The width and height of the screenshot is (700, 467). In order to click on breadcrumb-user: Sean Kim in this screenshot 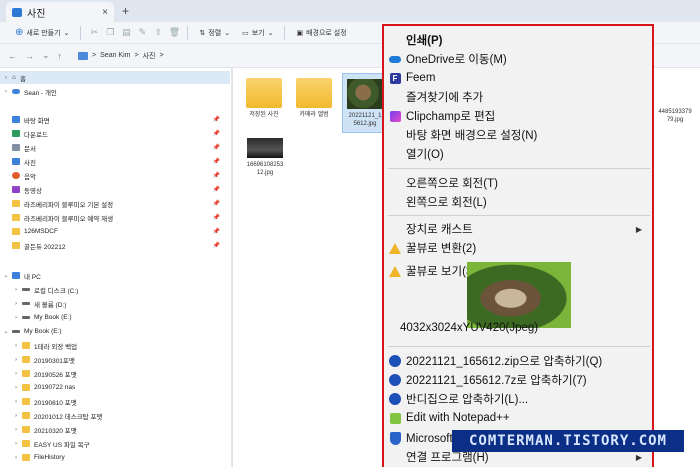, I will do `click(115, 55)`.